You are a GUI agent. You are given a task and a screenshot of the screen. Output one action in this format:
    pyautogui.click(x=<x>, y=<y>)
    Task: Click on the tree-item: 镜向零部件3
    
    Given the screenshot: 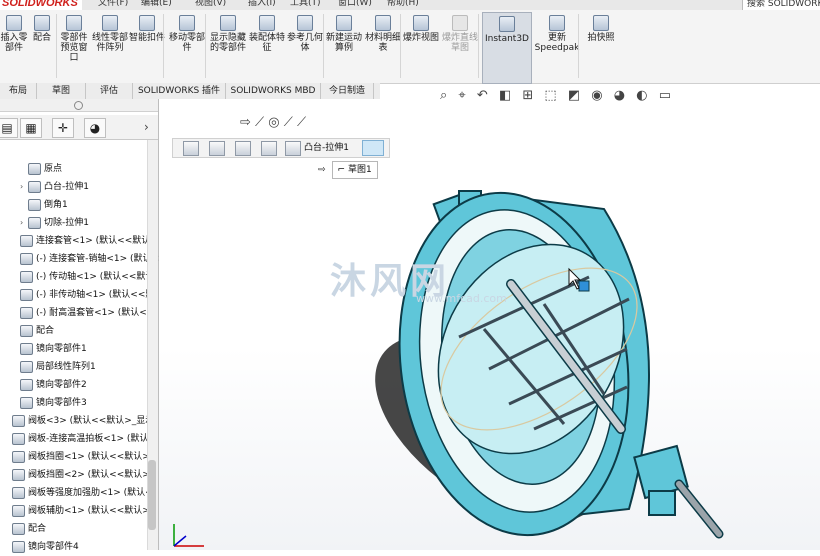 What is the action you would take?
    pyautogui.click(x=80, y=403)
    